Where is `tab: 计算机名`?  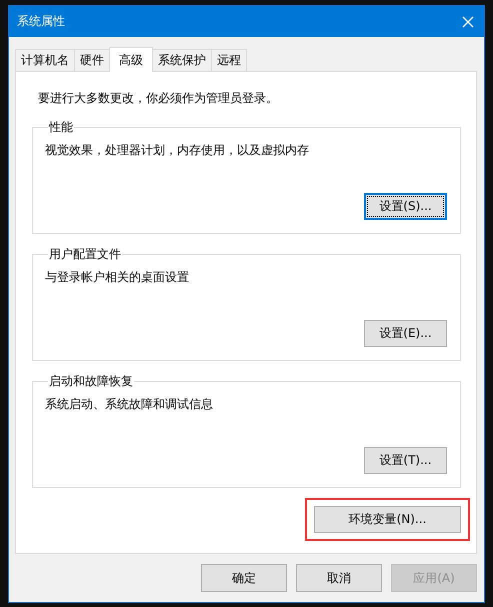 tab: 计算机名 is located at coordinates (45, 60).